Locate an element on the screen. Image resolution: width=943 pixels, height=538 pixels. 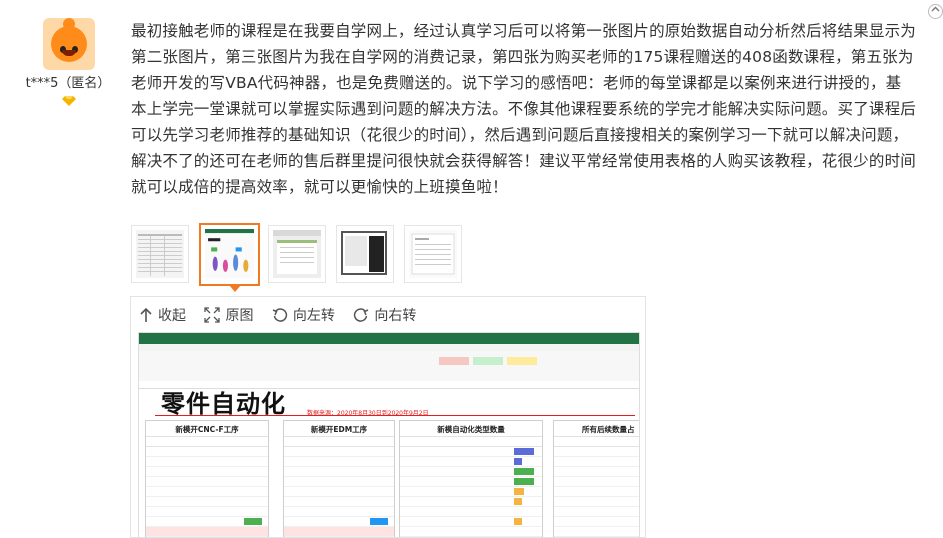
table-automation-types: 新模自动化类型数量 is located at coordinates (471, 478).